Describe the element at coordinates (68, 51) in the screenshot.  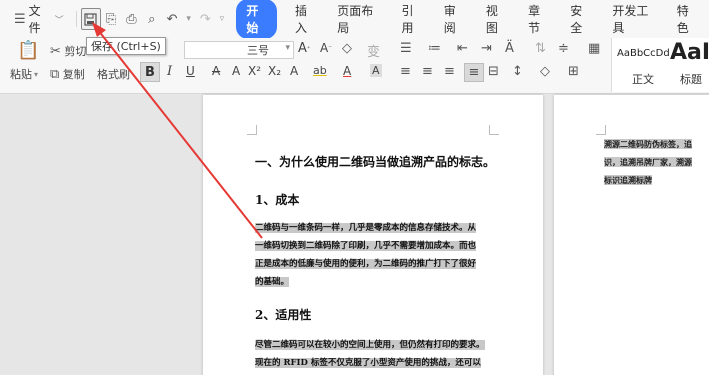
I see `cut-button: ✂ 剪切` at that location.